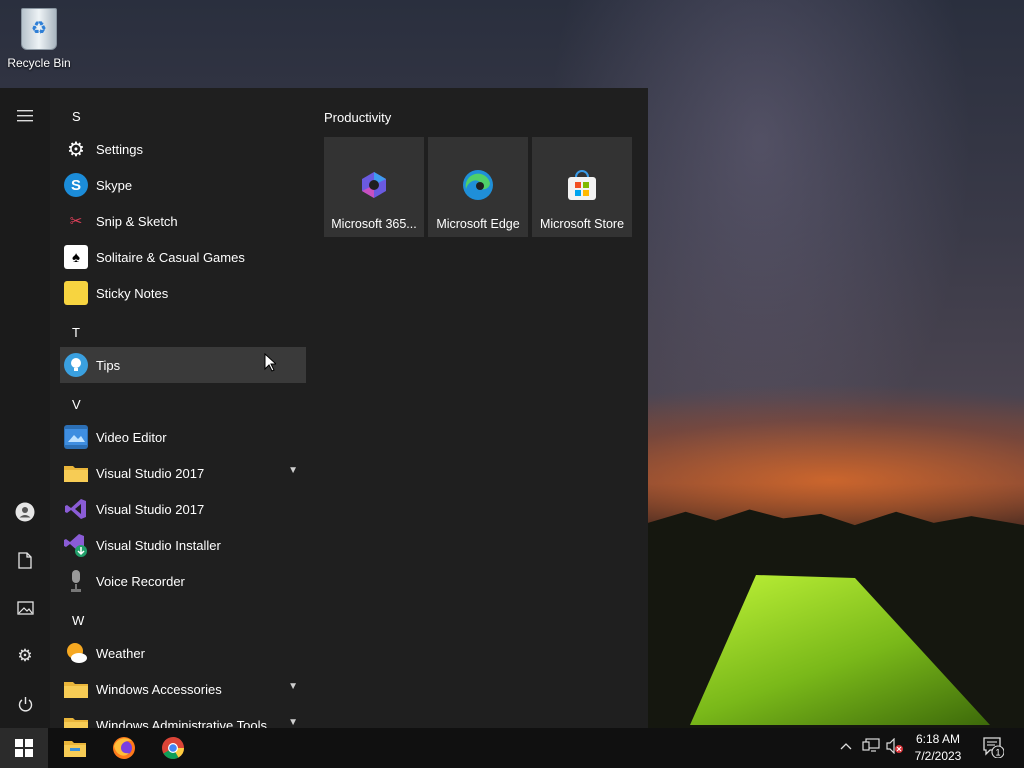  What do you see at coordinates (270, 362) in the screenshot?
I see `mouse-cursor-icon` at bounding box center [270, 362].